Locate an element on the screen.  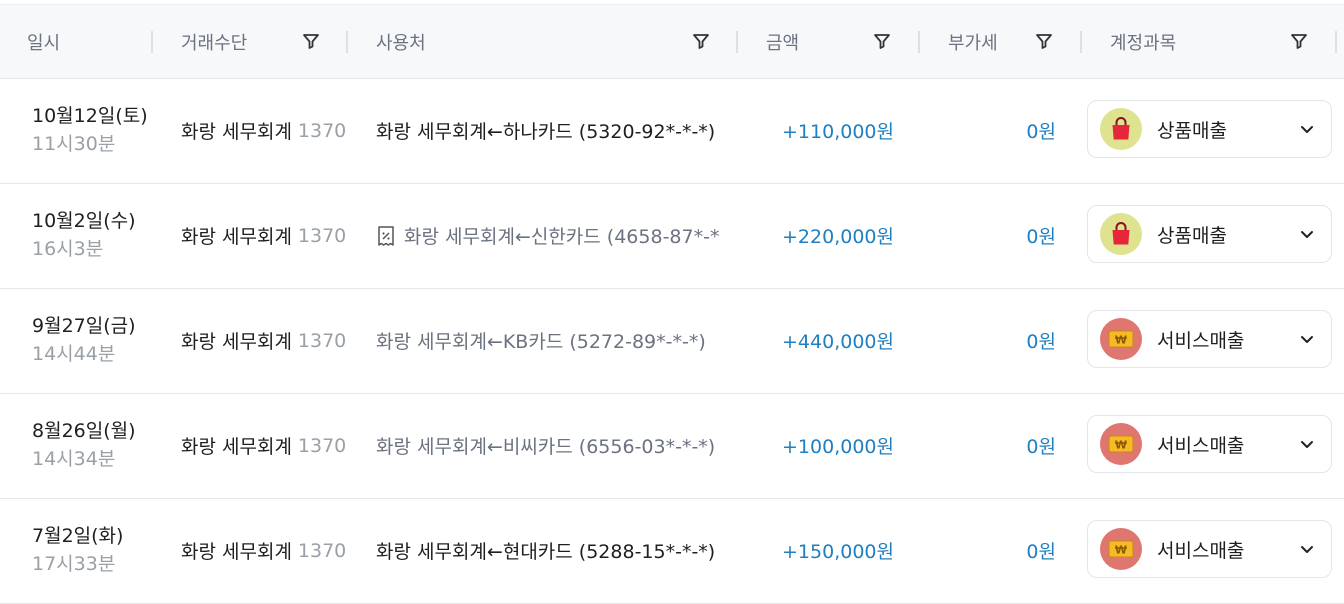
column-header-amount: 금액 is located at coordinates (782, 41).